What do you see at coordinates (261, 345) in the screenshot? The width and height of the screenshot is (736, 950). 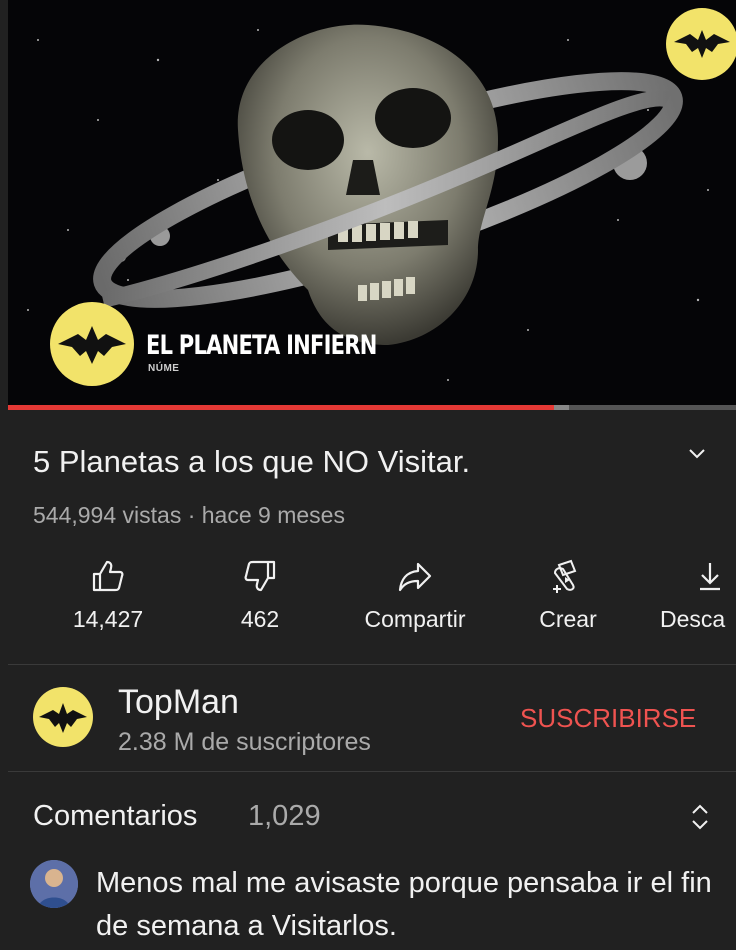 I see `overlay-title: EL PLANETA INFIERN` at bounding box center [261, 345].